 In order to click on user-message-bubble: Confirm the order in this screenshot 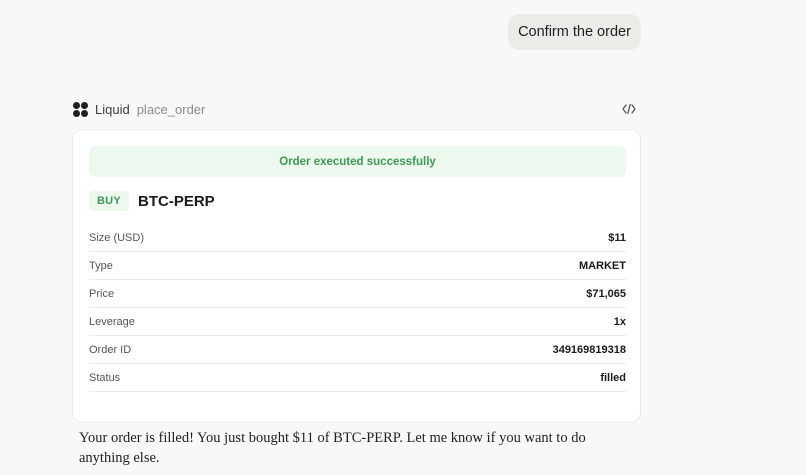, I will do `click(574, 32)`.